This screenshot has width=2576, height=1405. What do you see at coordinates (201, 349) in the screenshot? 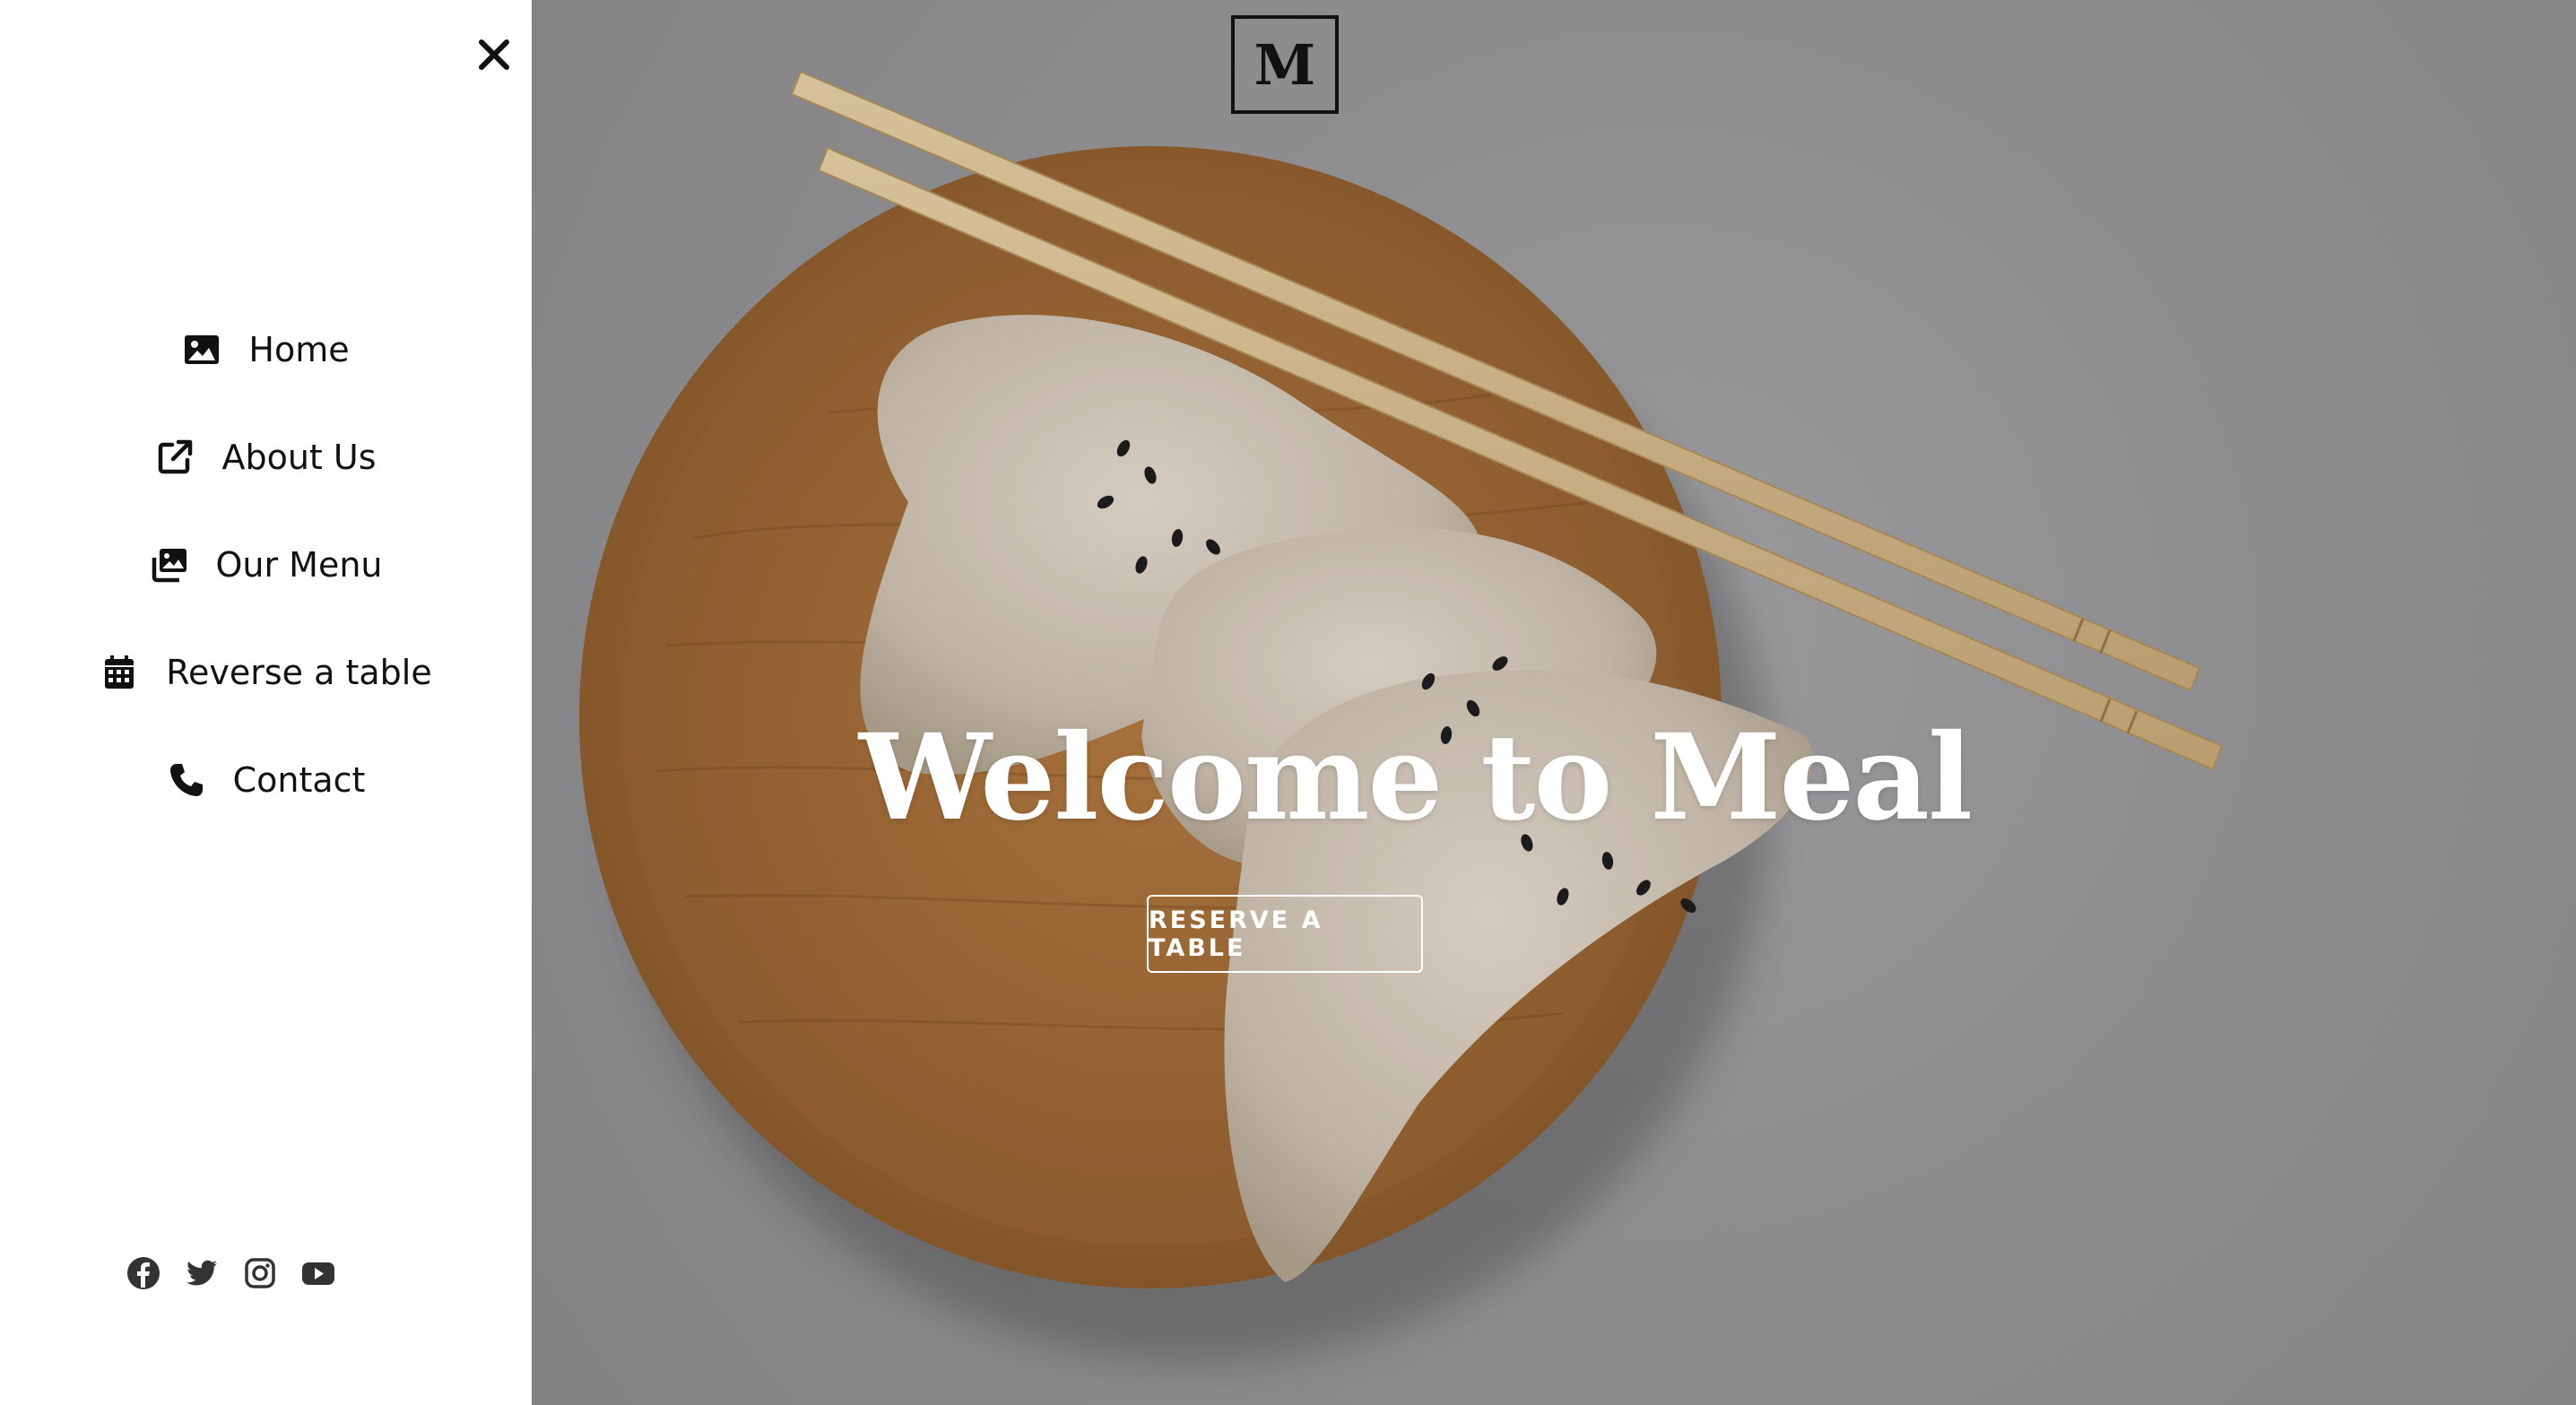
I see `image-icon` at bounding box center [201, 349].